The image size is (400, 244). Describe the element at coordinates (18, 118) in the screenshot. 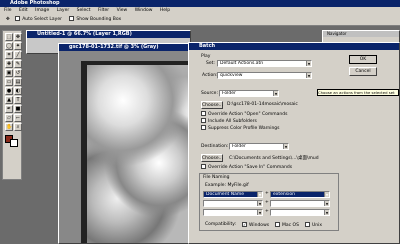

I see `eyedropper-icon: ⌐` at that location.